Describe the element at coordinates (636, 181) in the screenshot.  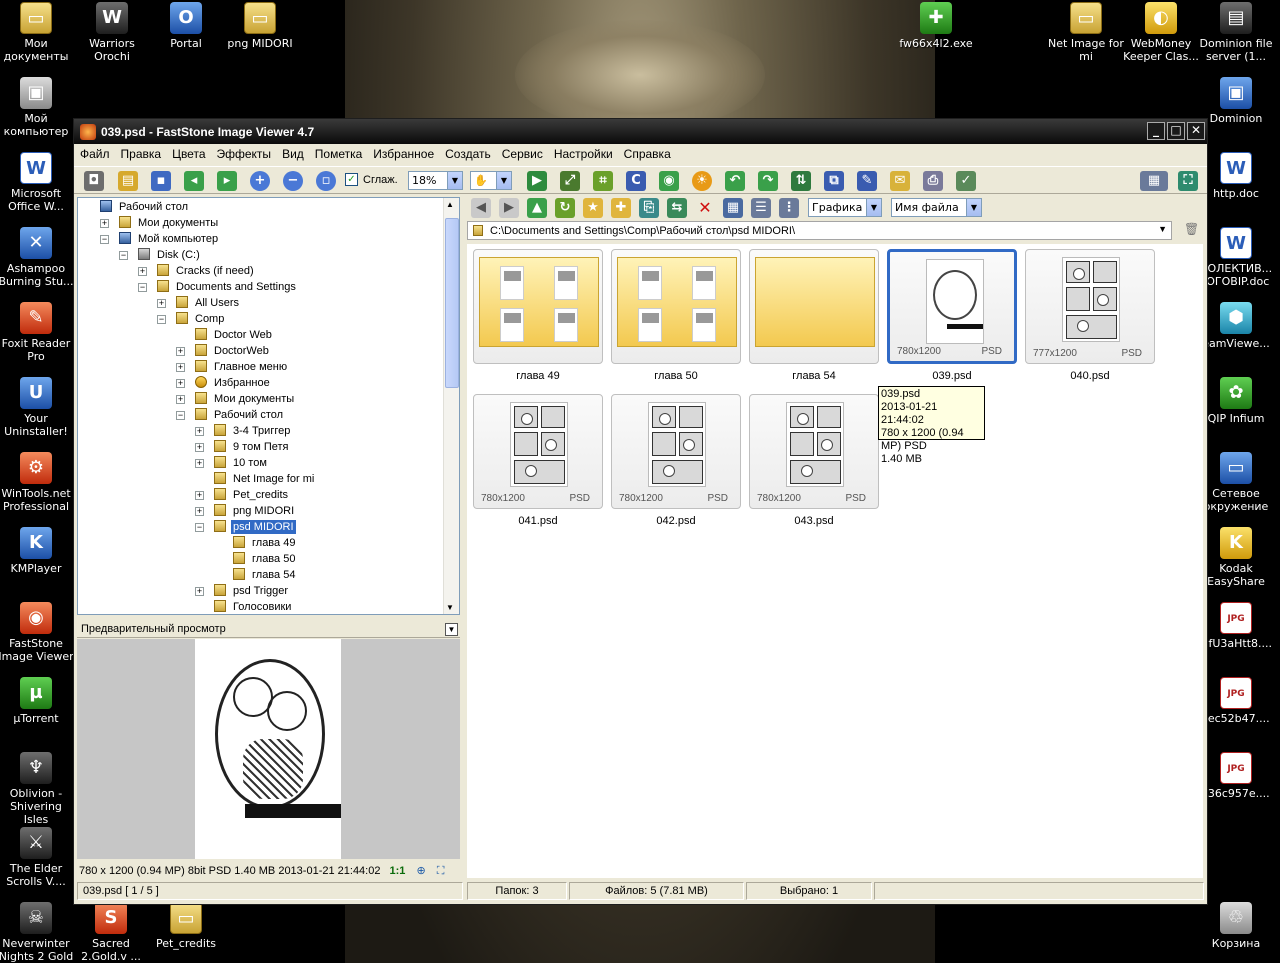
I see `color-balance-icon: C` at that location.